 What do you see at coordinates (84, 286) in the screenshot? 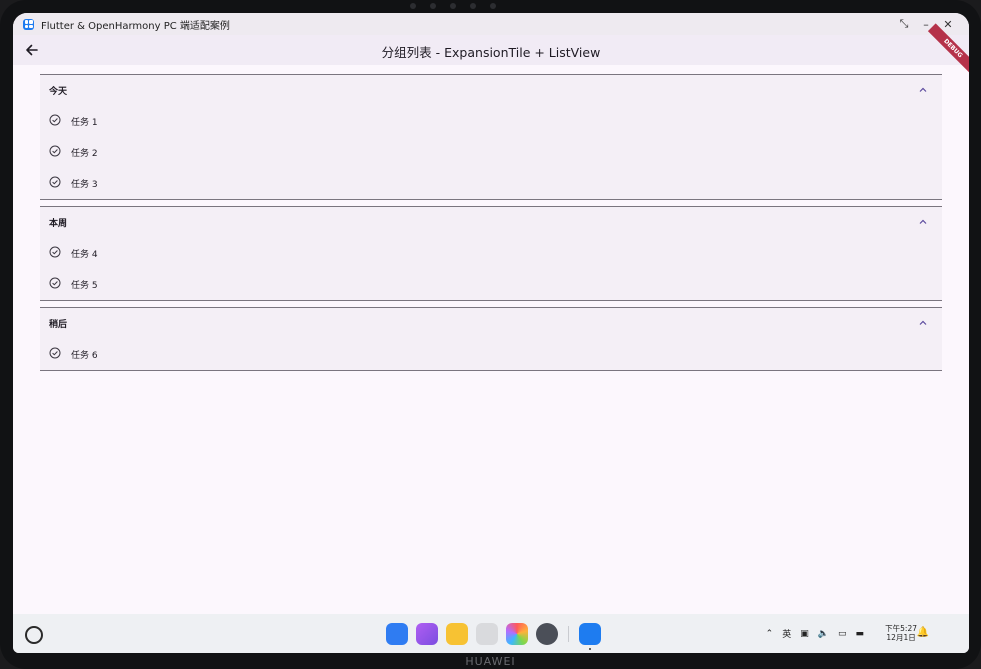
I see `task-label: 任务 5` at bounding box center [84, 286].